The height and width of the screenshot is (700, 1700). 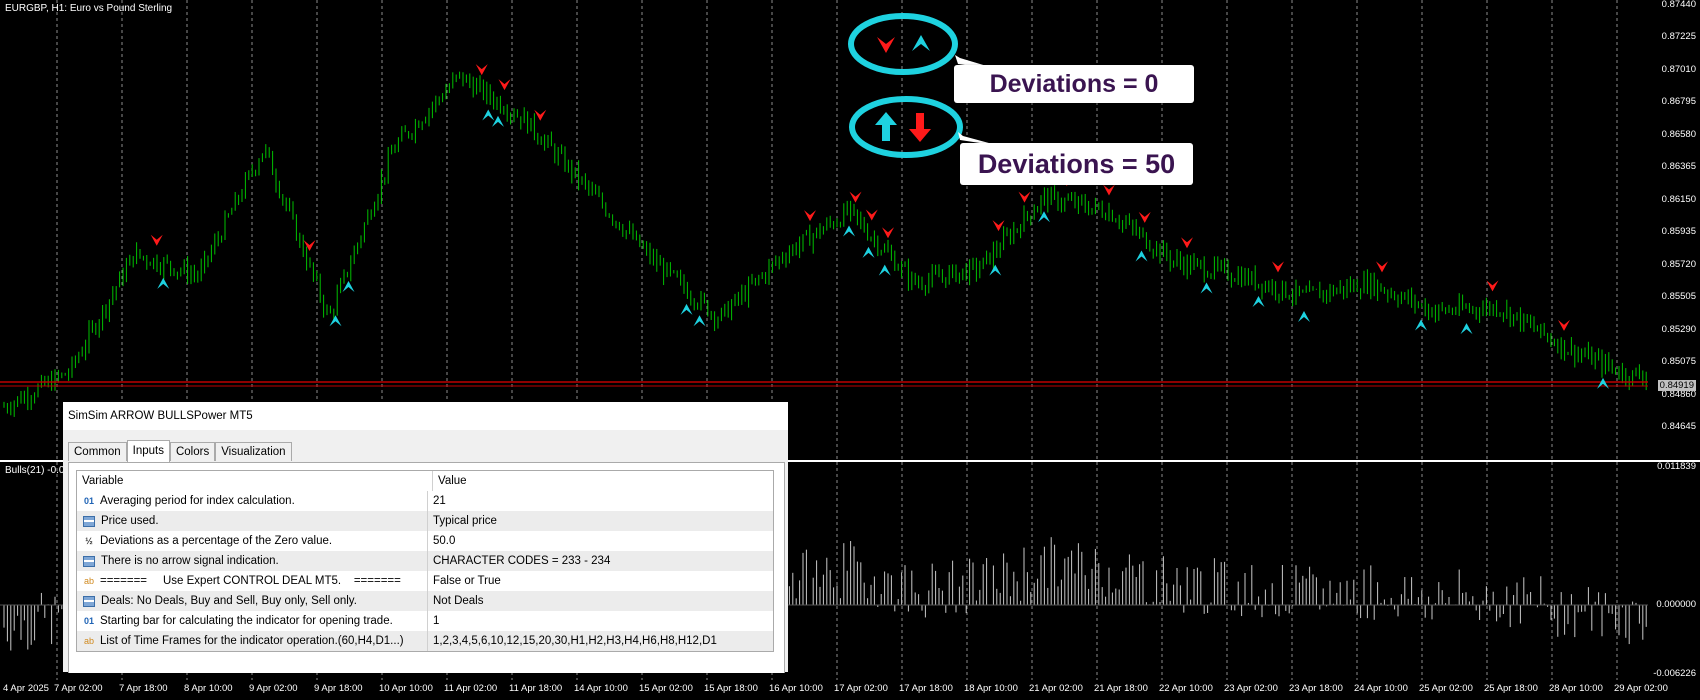 I want to click on y-tick: 0.85935, so click(x=1678, y=231).